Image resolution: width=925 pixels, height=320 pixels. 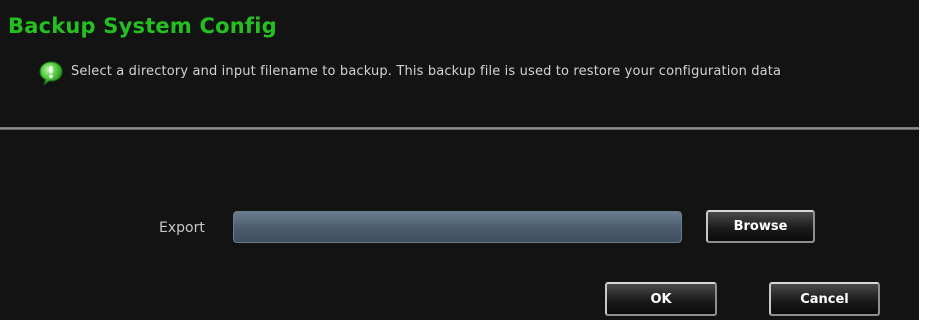 What do you see at coordinates (824, 299) in the screenshot?
I see `cancel-button: Cancel` at bounding box center [824, 299].